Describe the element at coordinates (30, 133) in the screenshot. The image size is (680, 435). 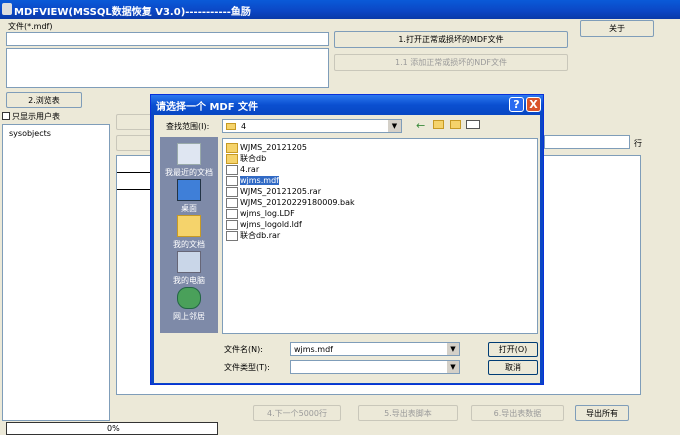
I see `tree-item-sysobjects: sysobjects` at that location.